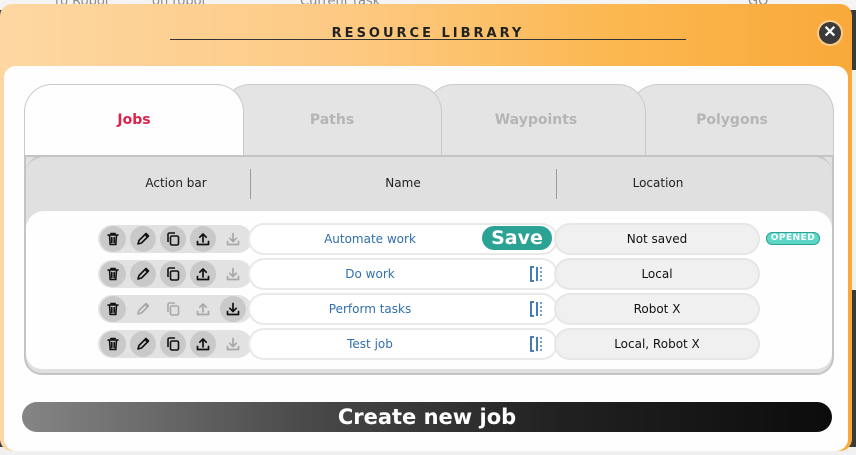 The height and width of the screenshot is (455, 856). Describe the element at coordinates (658, 183) in the screenshot. I see `header-location: Location` at that location.